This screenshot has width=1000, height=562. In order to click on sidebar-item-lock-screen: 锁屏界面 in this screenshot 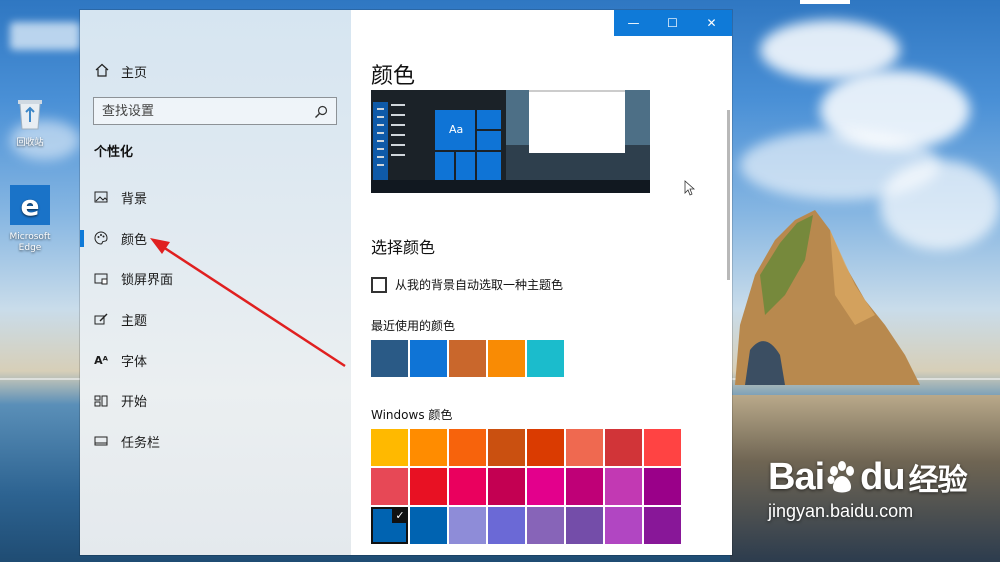, I will do `click(215, 278)`.